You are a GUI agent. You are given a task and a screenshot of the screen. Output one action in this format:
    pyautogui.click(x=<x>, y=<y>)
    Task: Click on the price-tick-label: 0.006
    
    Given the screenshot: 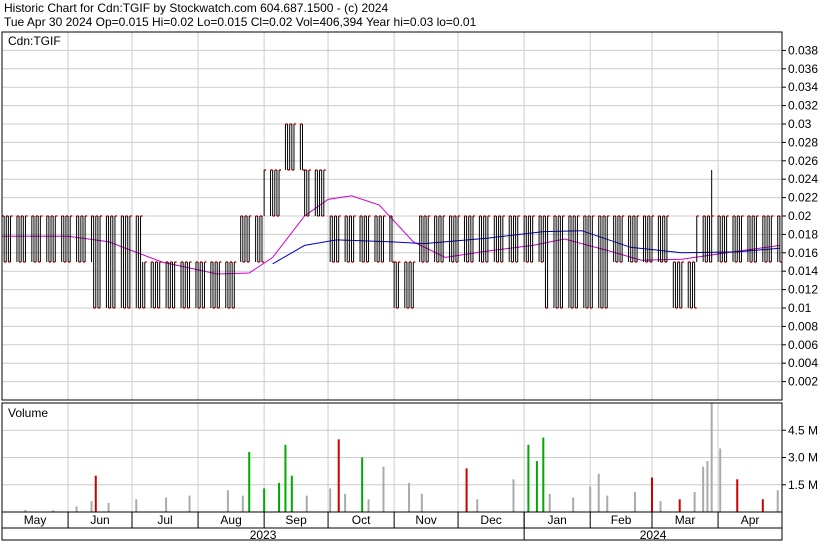 What is the action you would take?
    pyautogui.click(x=803, y=345)
    